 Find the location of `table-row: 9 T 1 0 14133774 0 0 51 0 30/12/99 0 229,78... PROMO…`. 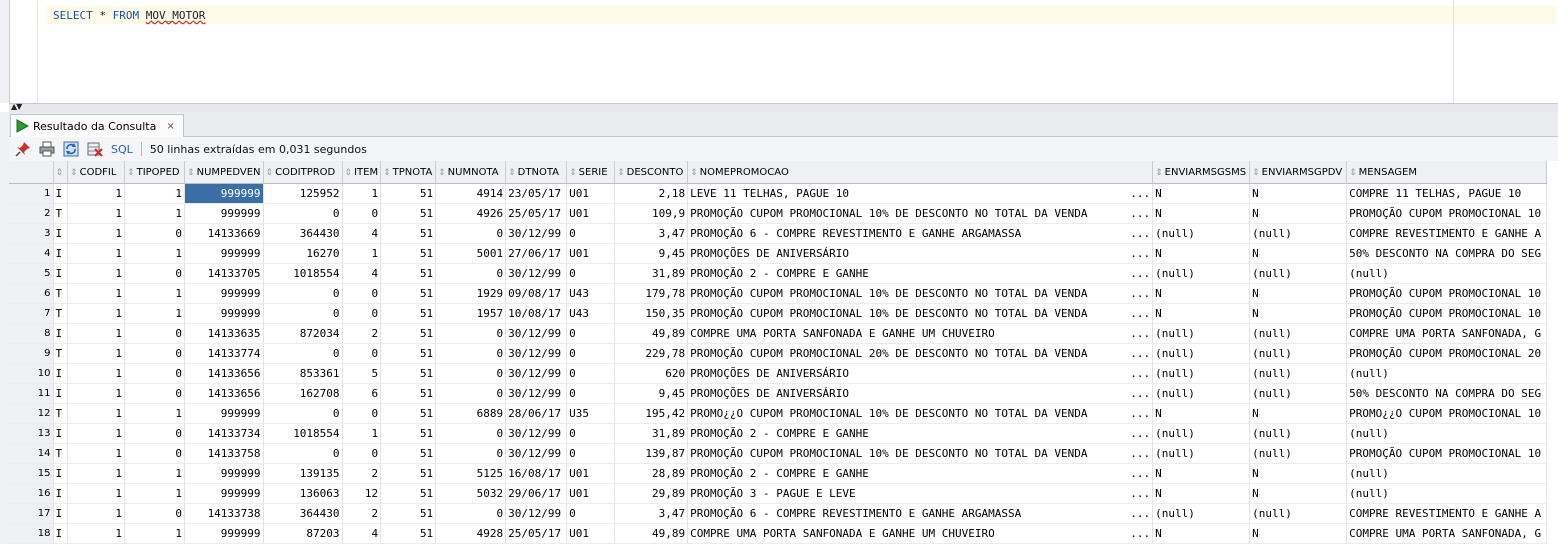

table-row: 9 T 1 0 14133774 0 0 51 0 30/12/99 0 229,78... PROMO… is located at coordinates (778, 353).